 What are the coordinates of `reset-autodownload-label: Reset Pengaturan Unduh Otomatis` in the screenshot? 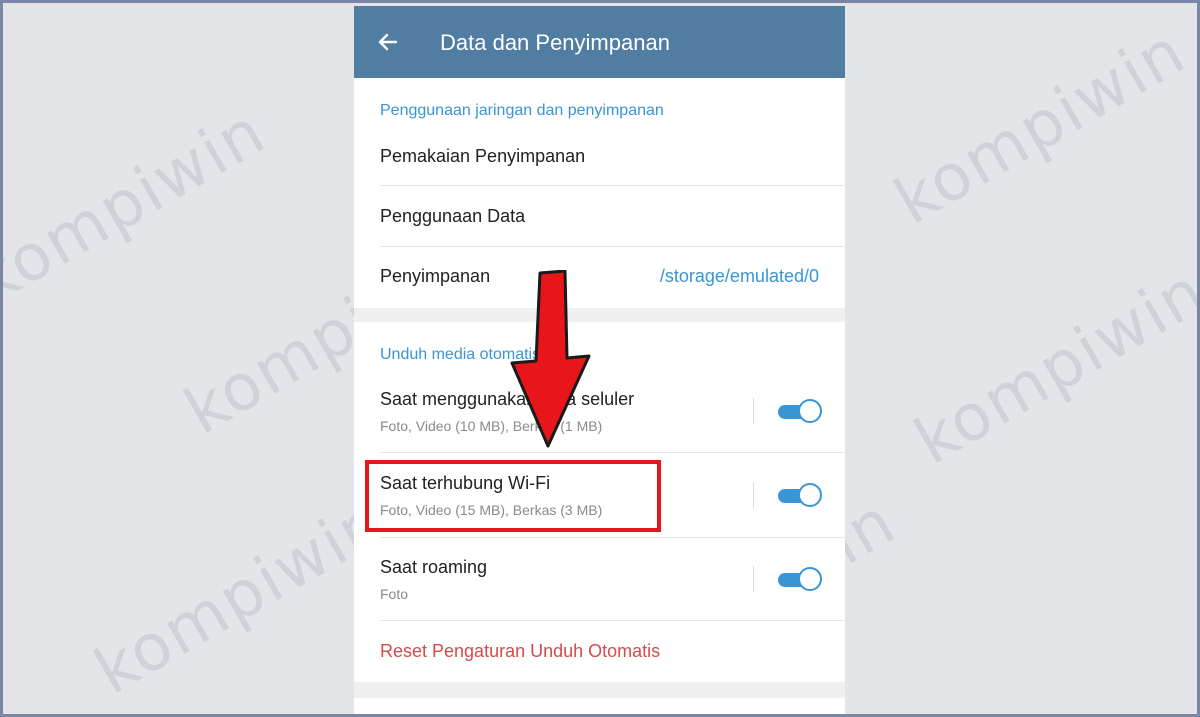 It's located at (520, 651).